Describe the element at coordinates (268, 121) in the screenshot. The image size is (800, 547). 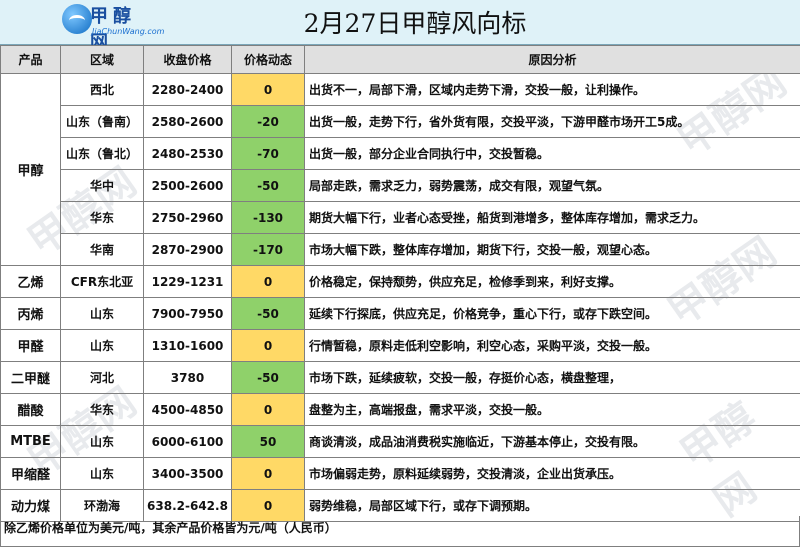
I see `change-cell: -20` at that location.